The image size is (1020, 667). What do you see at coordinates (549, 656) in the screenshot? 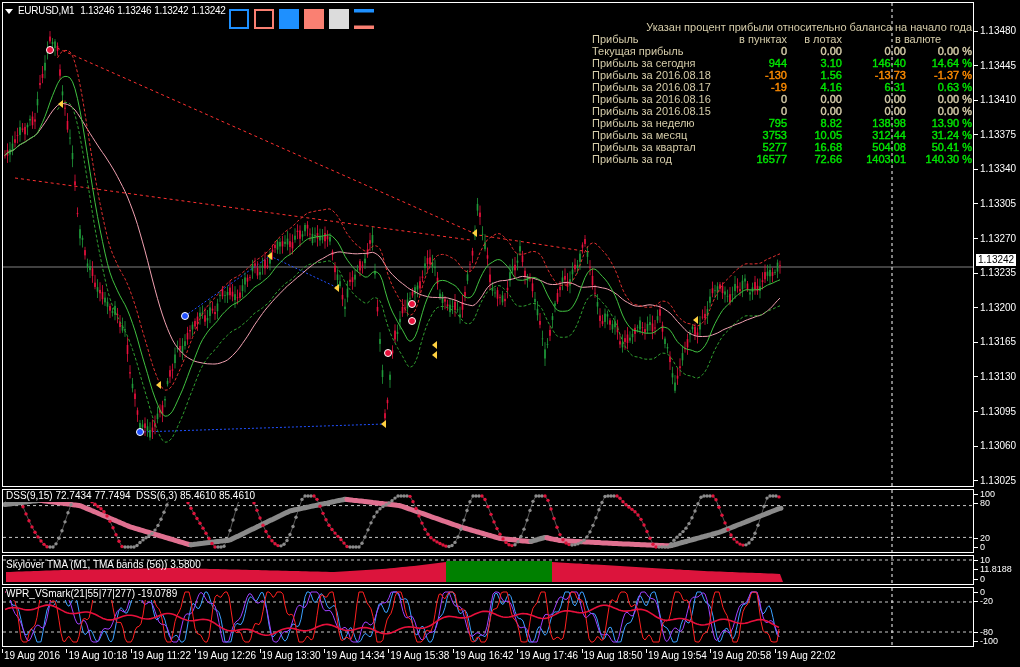
I see `time-label: 19 Aug 17:46` at bounding box center [549, 656].